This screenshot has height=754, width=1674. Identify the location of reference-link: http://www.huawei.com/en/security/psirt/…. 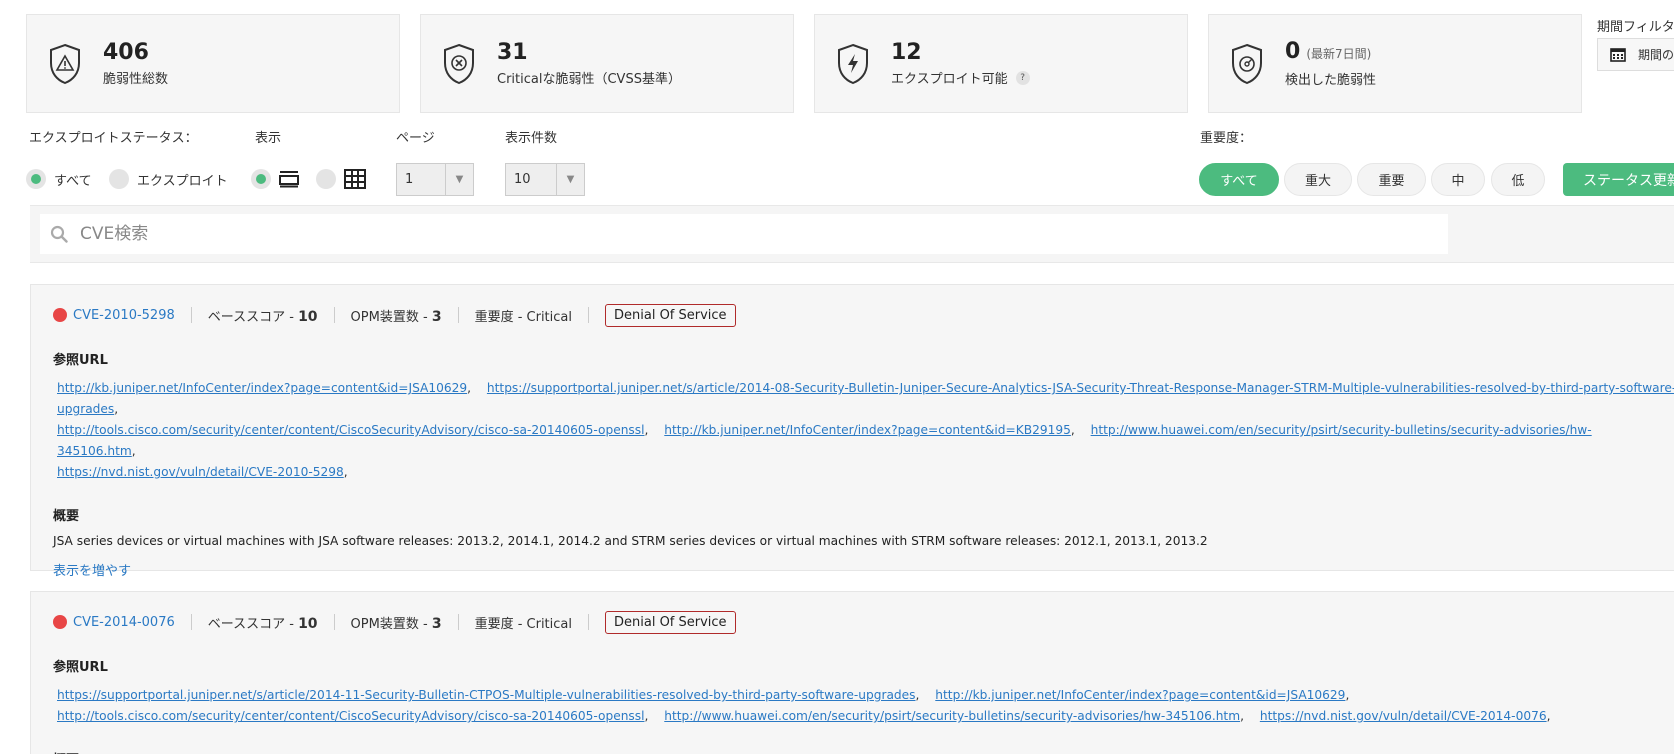
(952, 716).